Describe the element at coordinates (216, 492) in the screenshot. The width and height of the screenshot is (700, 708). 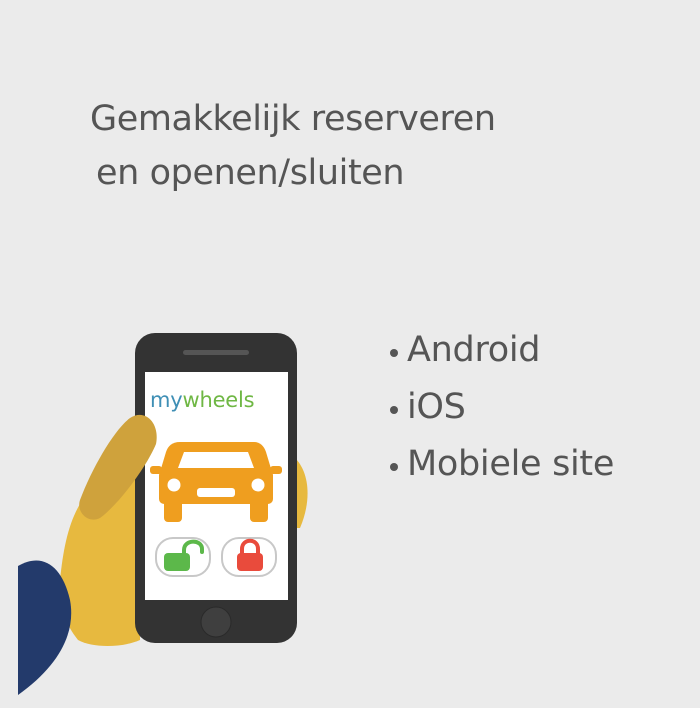
I see `car-grille` at that location.